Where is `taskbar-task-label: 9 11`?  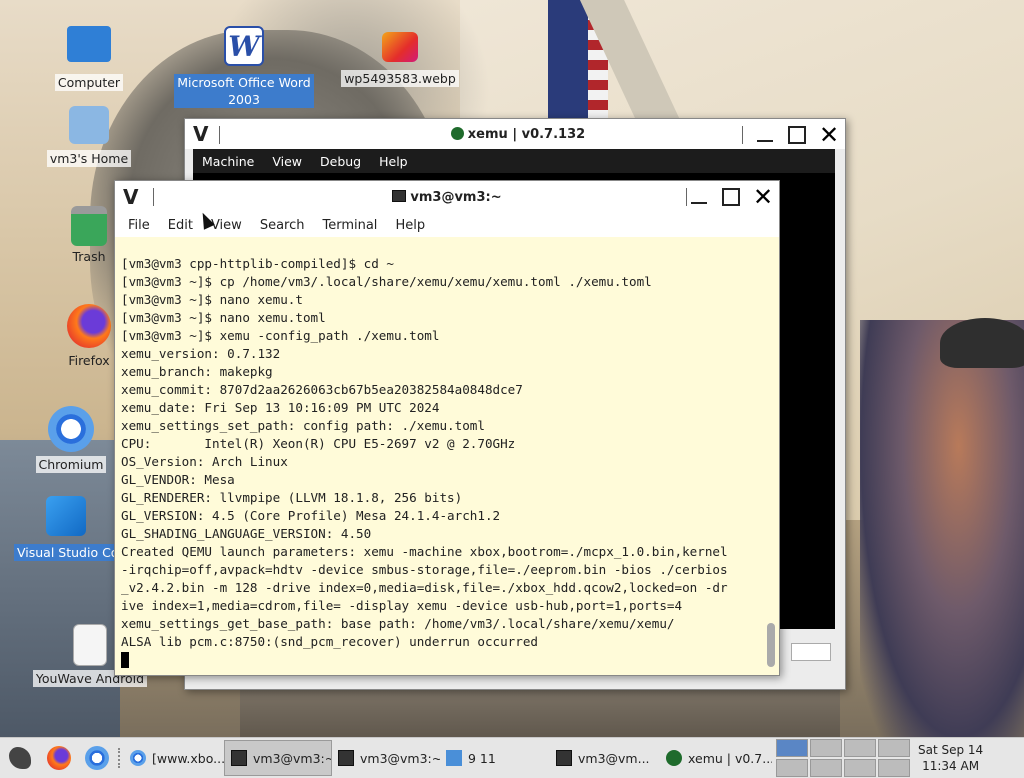 taskbar-task-label: 9 11 is located at coordinates (482, 758).